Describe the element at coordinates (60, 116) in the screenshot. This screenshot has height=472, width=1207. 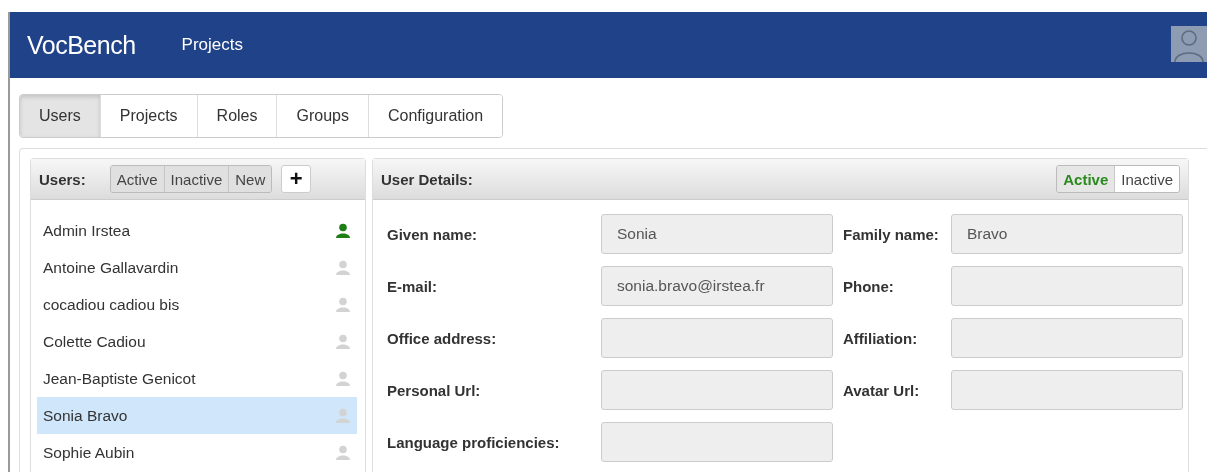
I see `tab: Users` at that location.